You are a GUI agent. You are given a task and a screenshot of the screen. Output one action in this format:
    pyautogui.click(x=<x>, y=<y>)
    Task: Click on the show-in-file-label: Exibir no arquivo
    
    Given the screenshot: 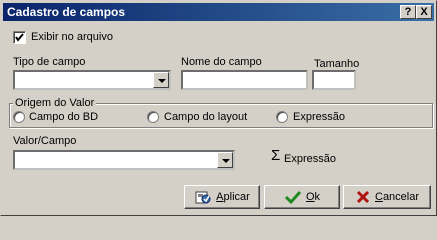 What is the action you would take?
    pyautogui.click(x=72, y=37)
    